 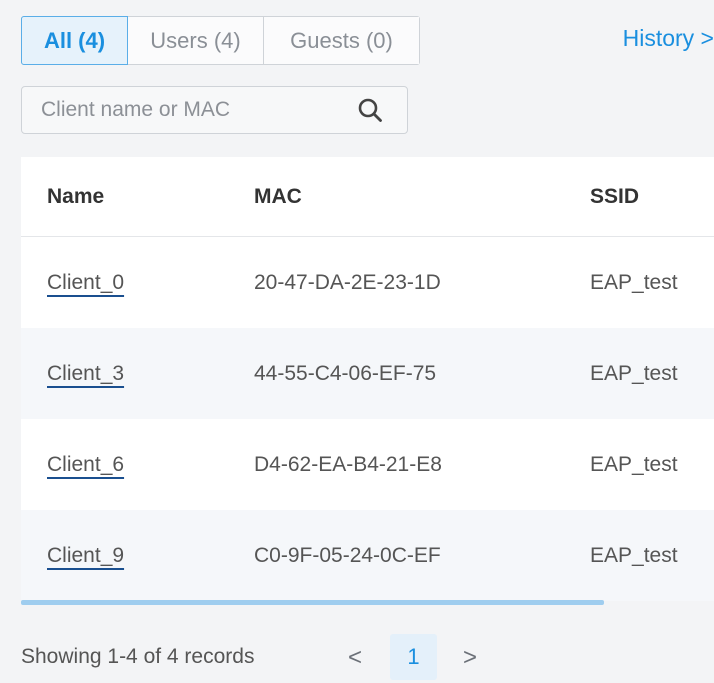 I want to click on client-name-link: Client_3, so click(x=85, y=374).